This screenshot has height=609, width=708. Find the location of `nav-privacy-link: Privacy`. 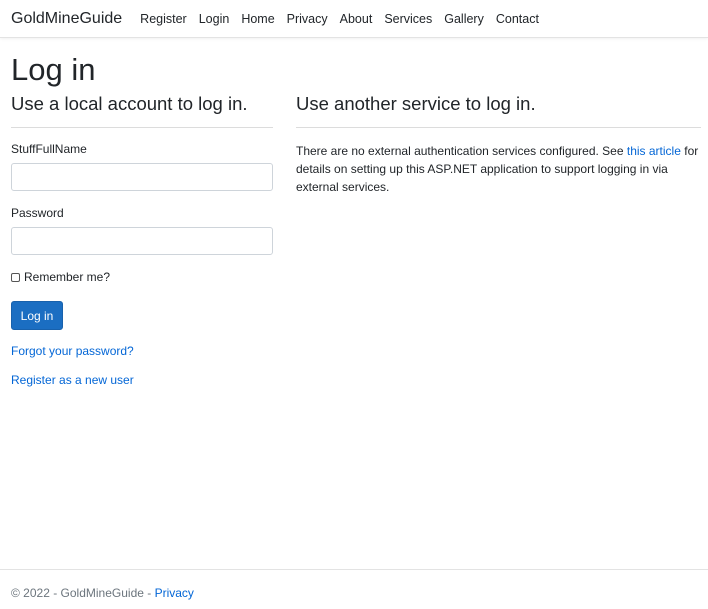

nav-privacy-link: Privacy is located at coordinates (307, 19).